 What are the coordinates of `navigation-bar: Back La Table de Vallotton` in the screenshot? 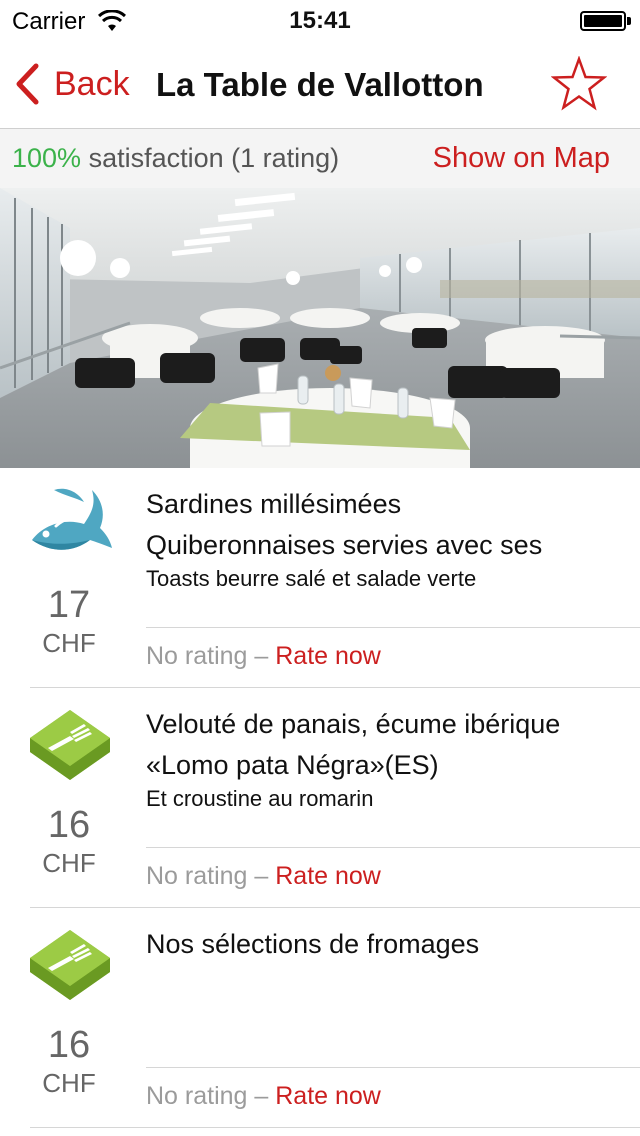 It's located at (320, 84).